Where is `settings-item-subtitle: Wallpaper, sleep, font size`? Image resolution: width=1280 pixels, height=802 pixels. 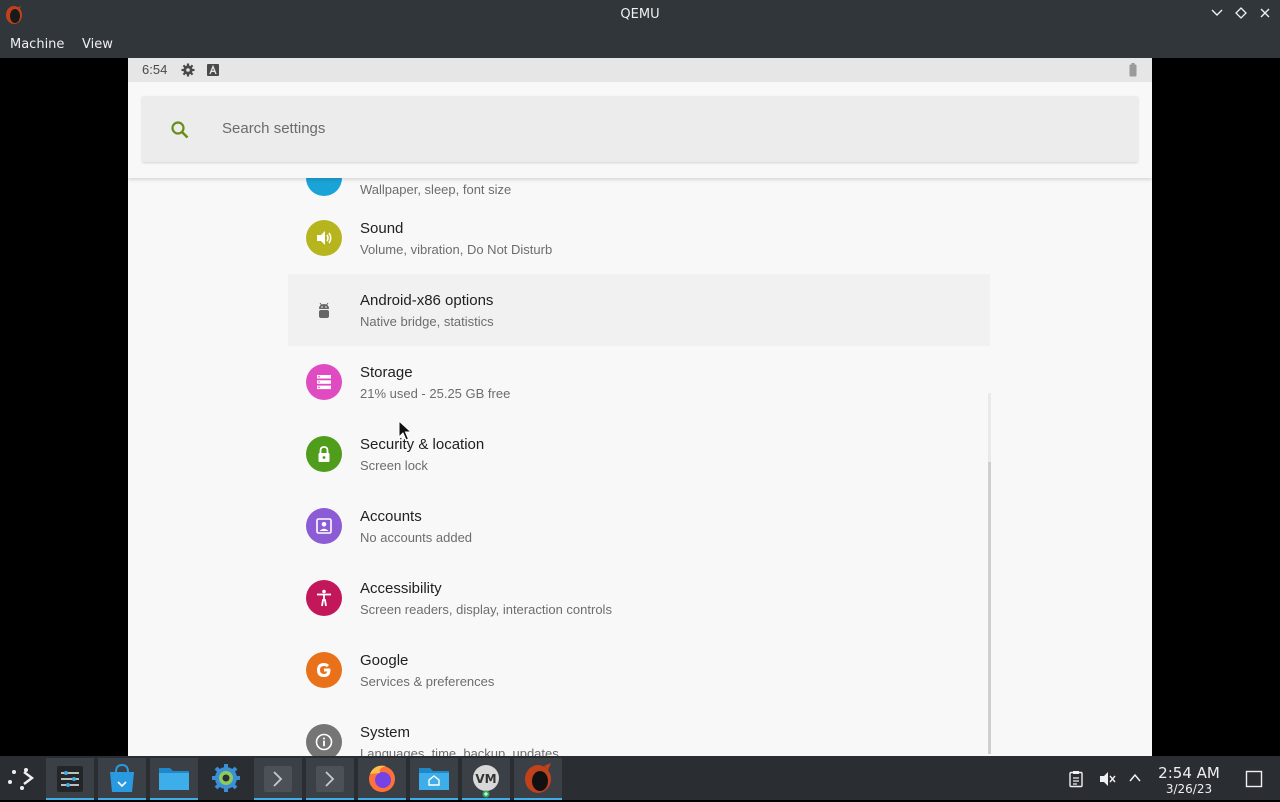
settings-item-subtitle: Wallpaper, sleep, font size is located at coordinates (436, 189).